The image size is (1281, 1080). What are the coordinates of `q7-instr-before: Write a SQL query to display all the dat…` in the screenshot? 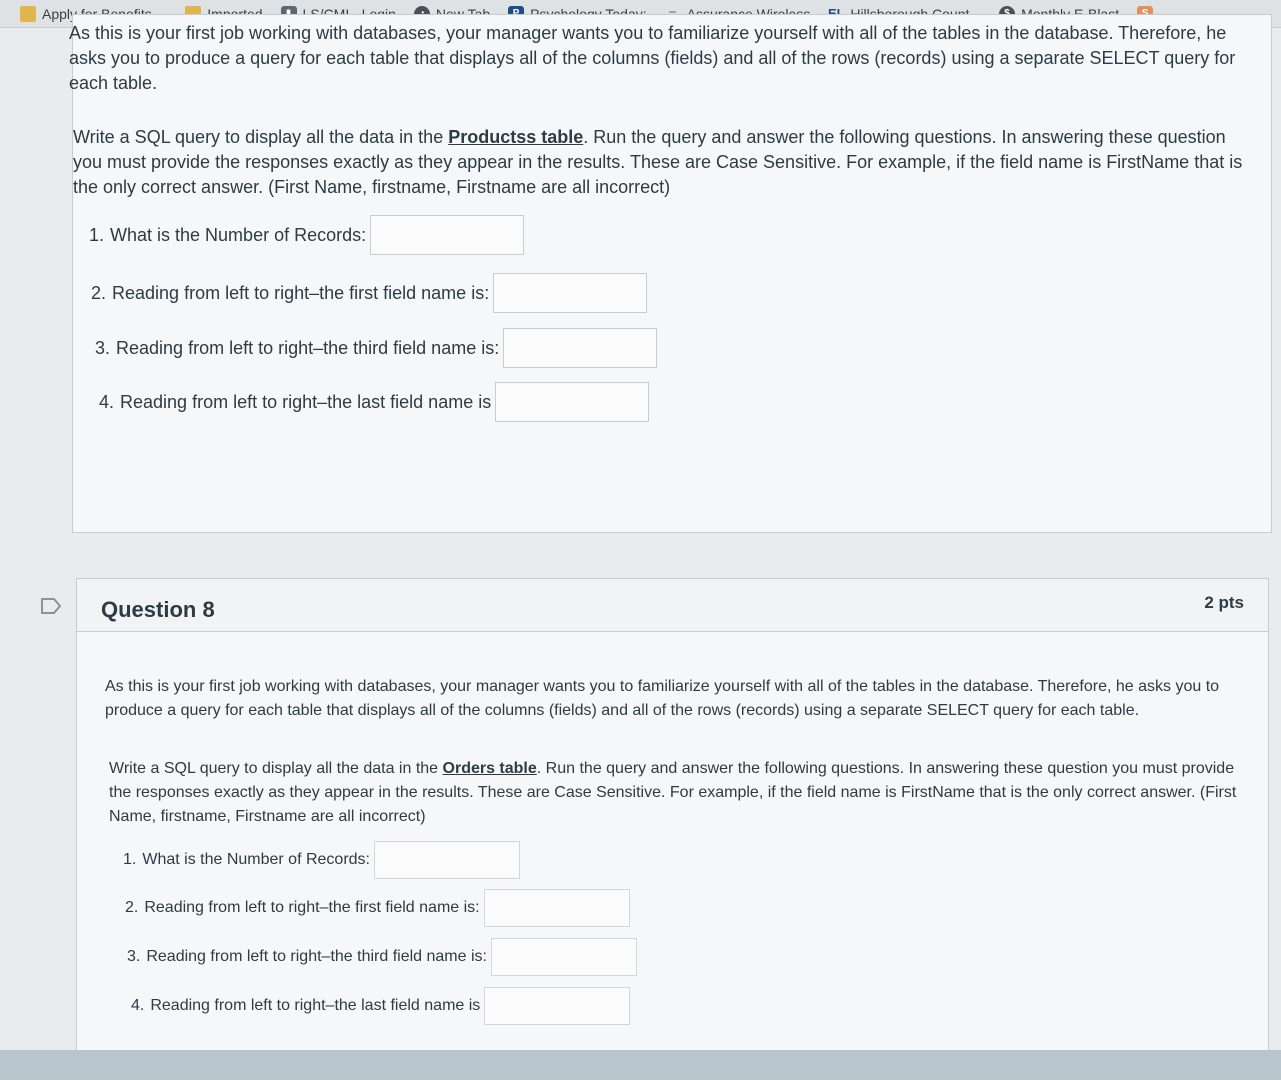 It's located at (261, 137).